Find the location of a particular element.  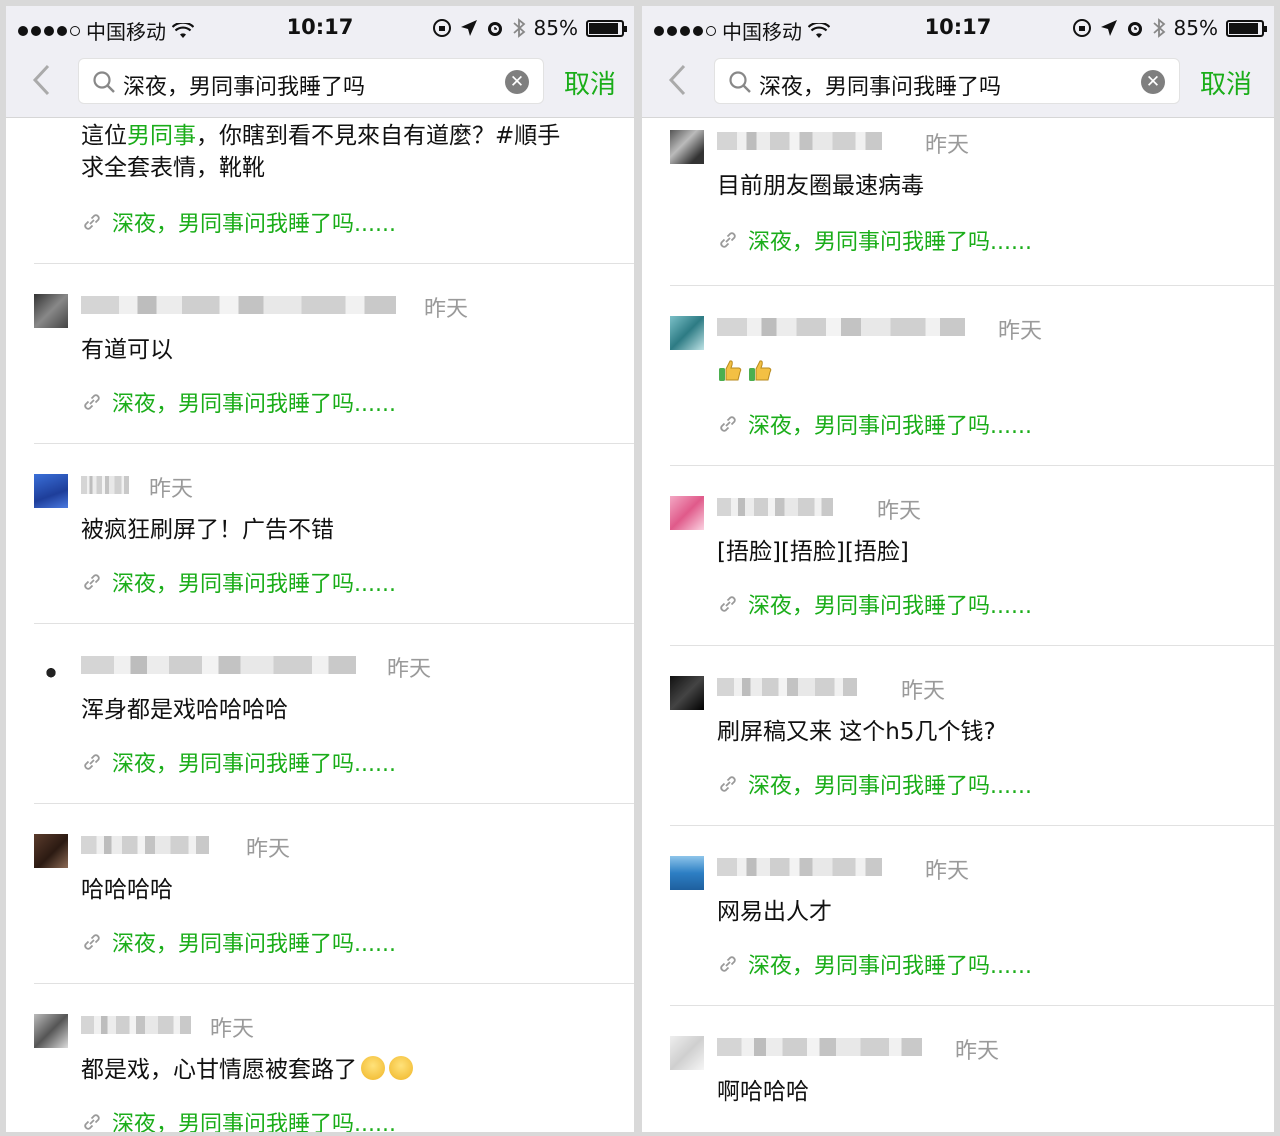

back-arrow-icon is located at coordinates (677, 80).